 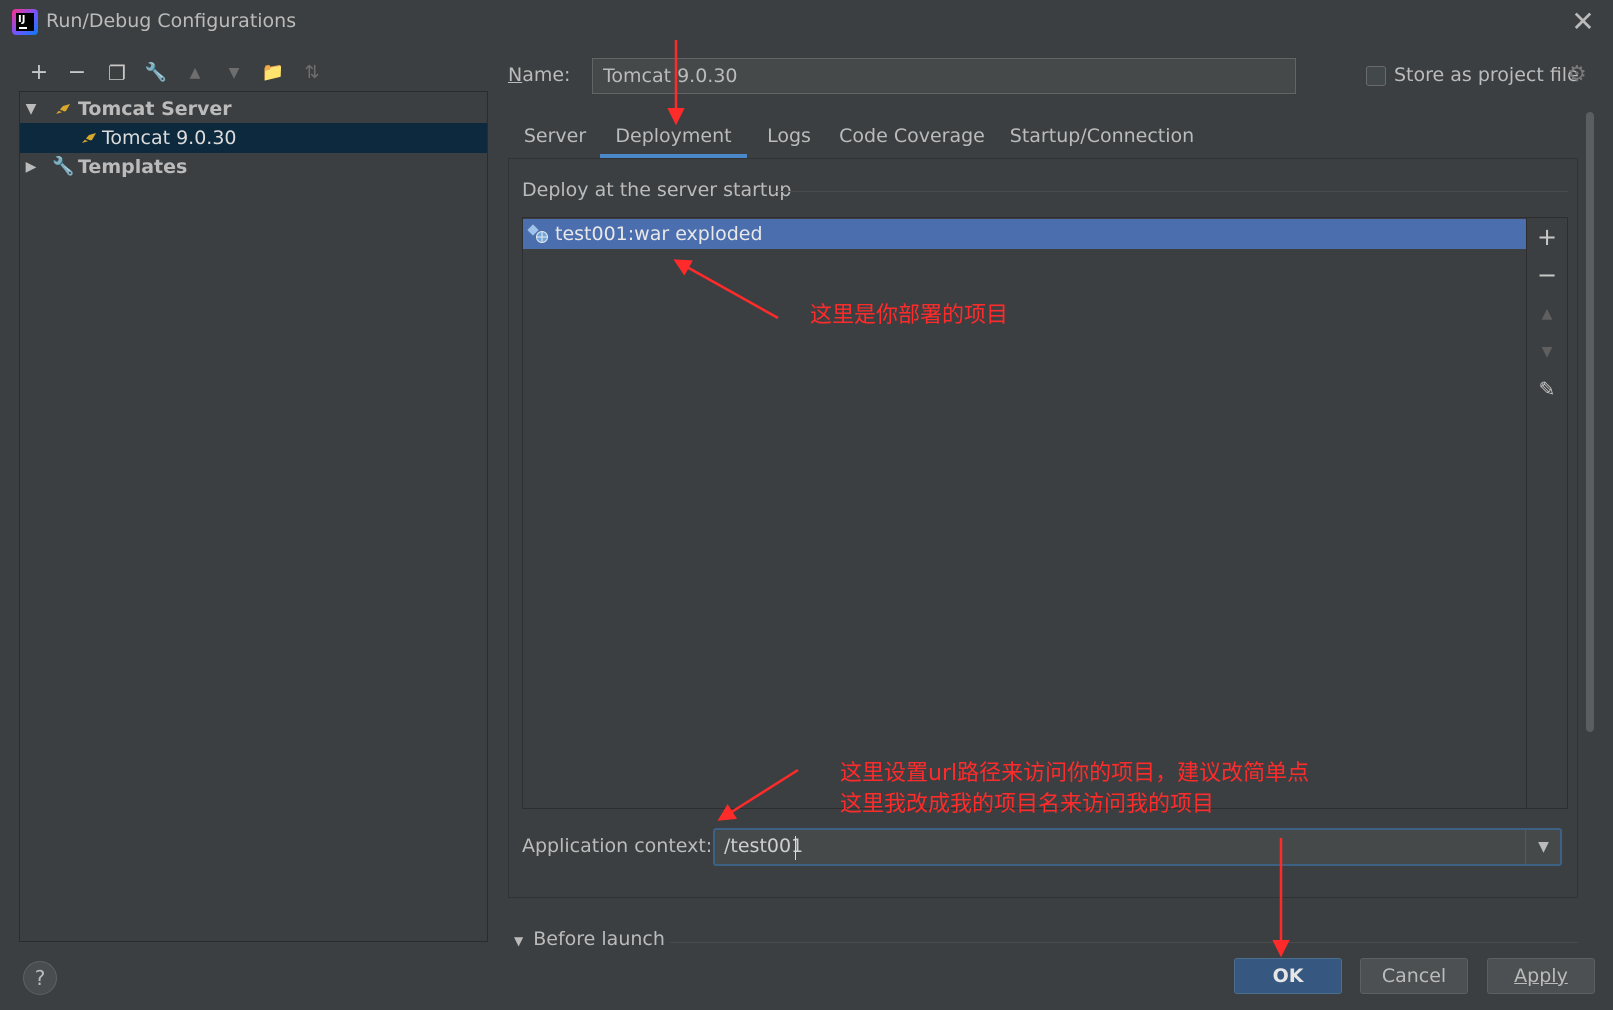 I want to click on collapse-down-icon: ▼, so click(x=518, y=941).